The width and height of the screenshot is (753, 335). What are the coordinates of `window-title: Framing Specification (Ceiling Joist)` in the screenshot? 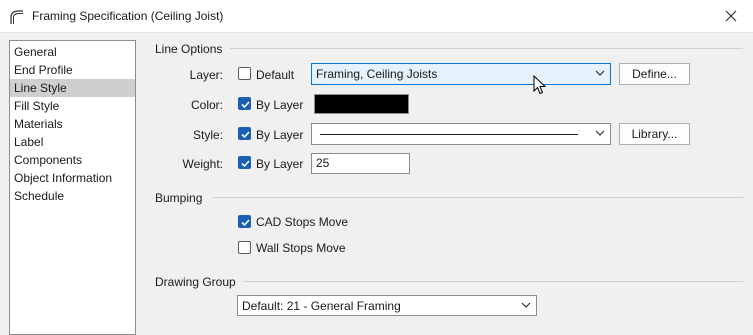 It's located at (128, 16).